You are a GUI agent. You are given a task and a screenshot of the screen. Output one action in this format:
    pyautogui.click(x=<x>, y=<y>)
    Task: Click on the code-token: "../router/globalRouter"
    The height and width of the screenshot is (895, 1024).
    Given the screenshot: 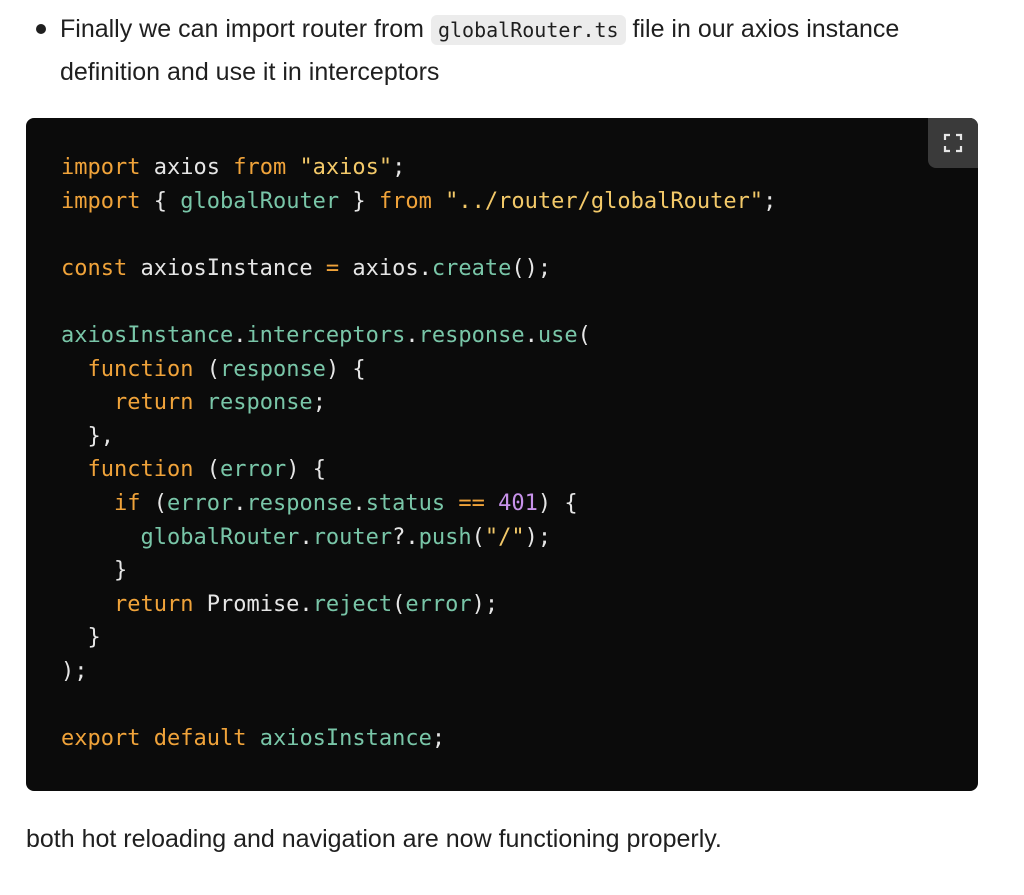 What is the action you would take?
    pyautogui.click(x=604, y=201)
    